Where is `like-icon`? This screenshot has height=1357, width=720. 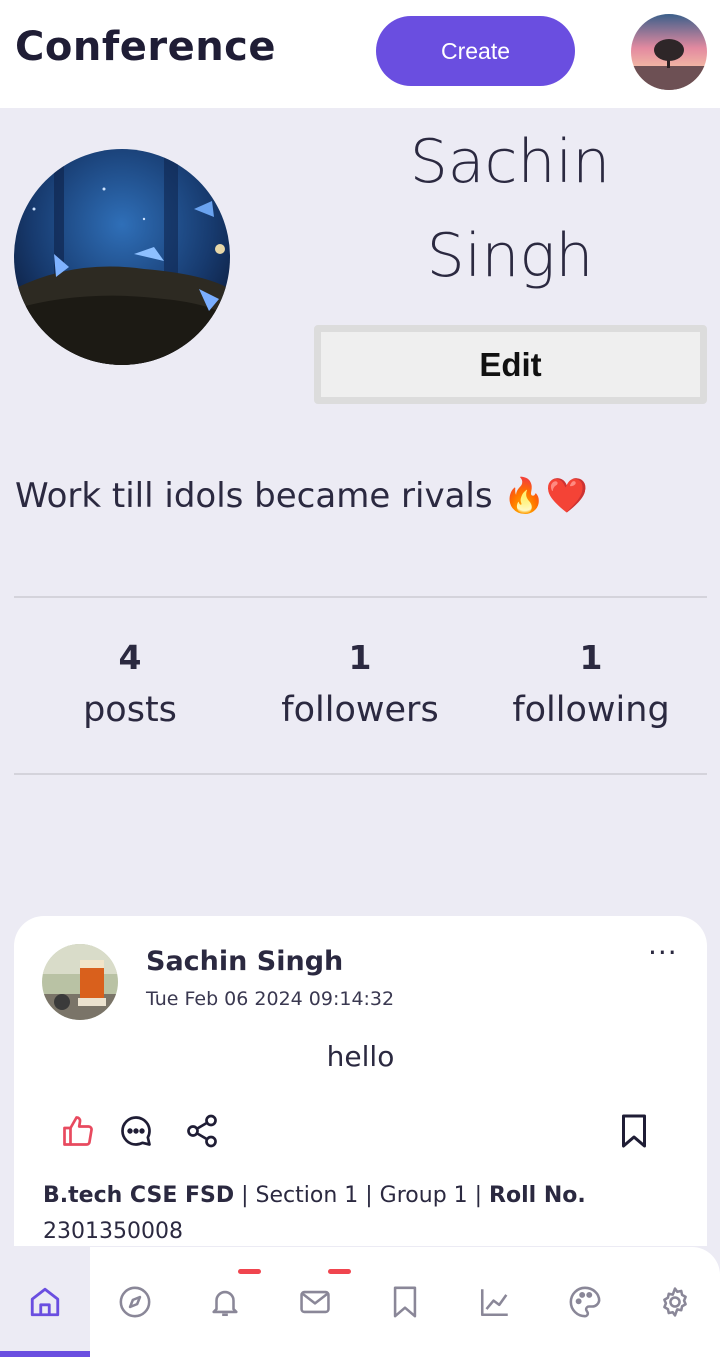 like-icon is located at coordinates (78, 1131).